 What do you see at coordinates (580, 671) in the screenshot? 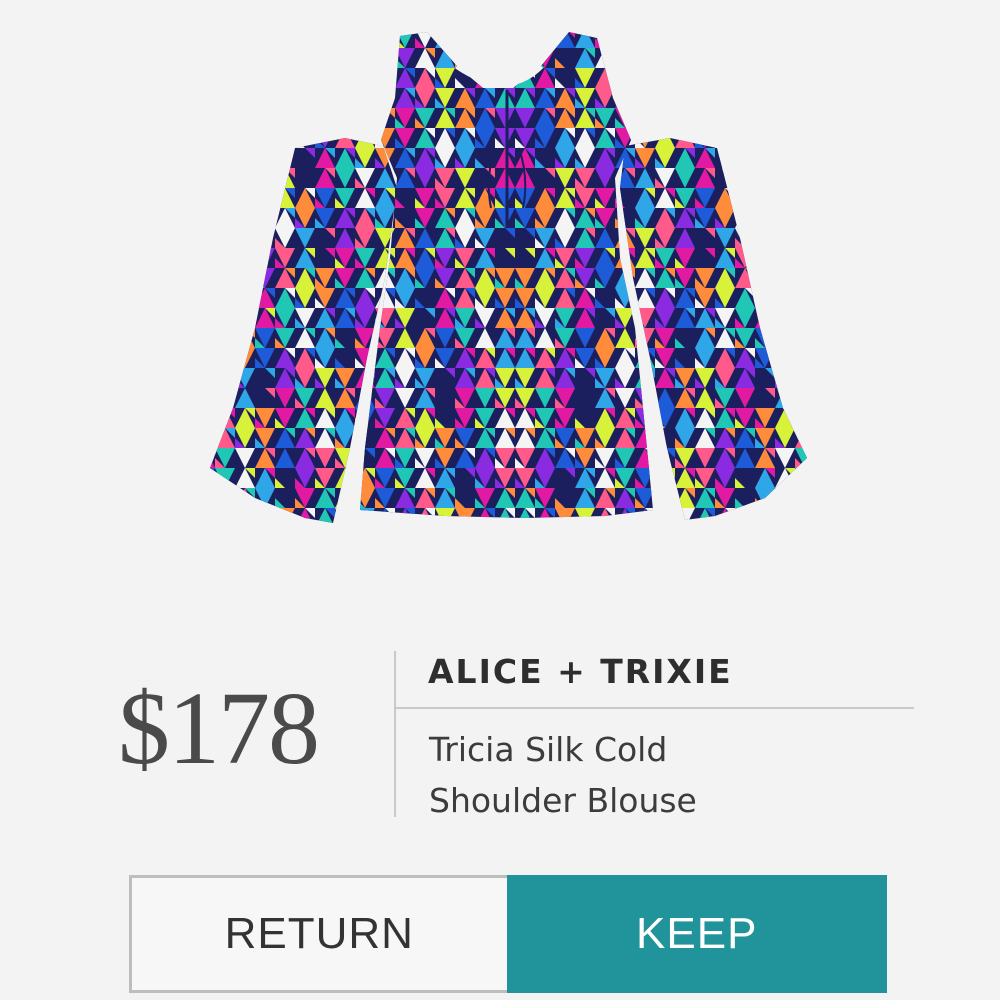
I see `brand-name: ALICE + TRIXIE` at bounding box center [580, 671].